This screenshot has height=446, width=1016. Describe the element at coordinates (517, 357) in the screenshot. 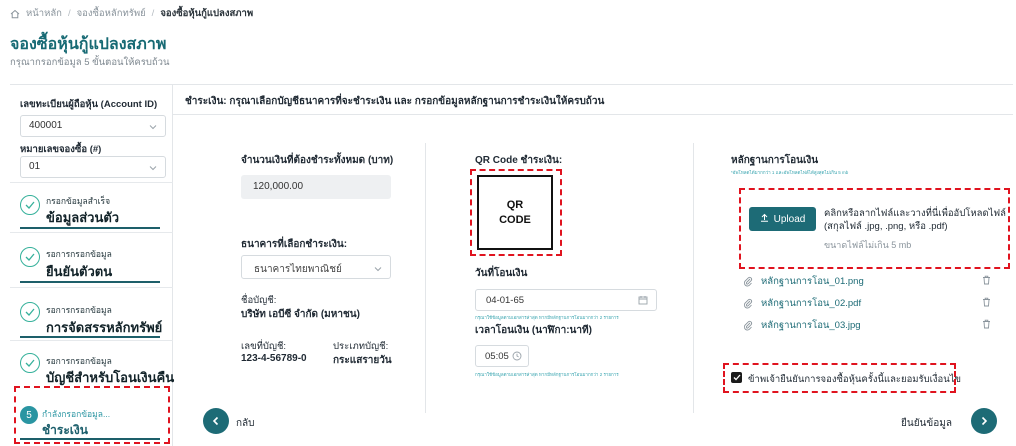

I see `clock-icon` at that location.